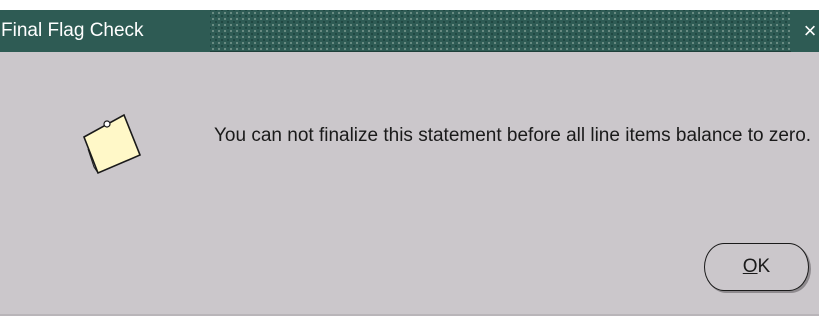 The image size is (819, 316). Describe the element at coordinates (72, 30) in the screenshot. I see `dialog-title: Final Flag Check` at that location.